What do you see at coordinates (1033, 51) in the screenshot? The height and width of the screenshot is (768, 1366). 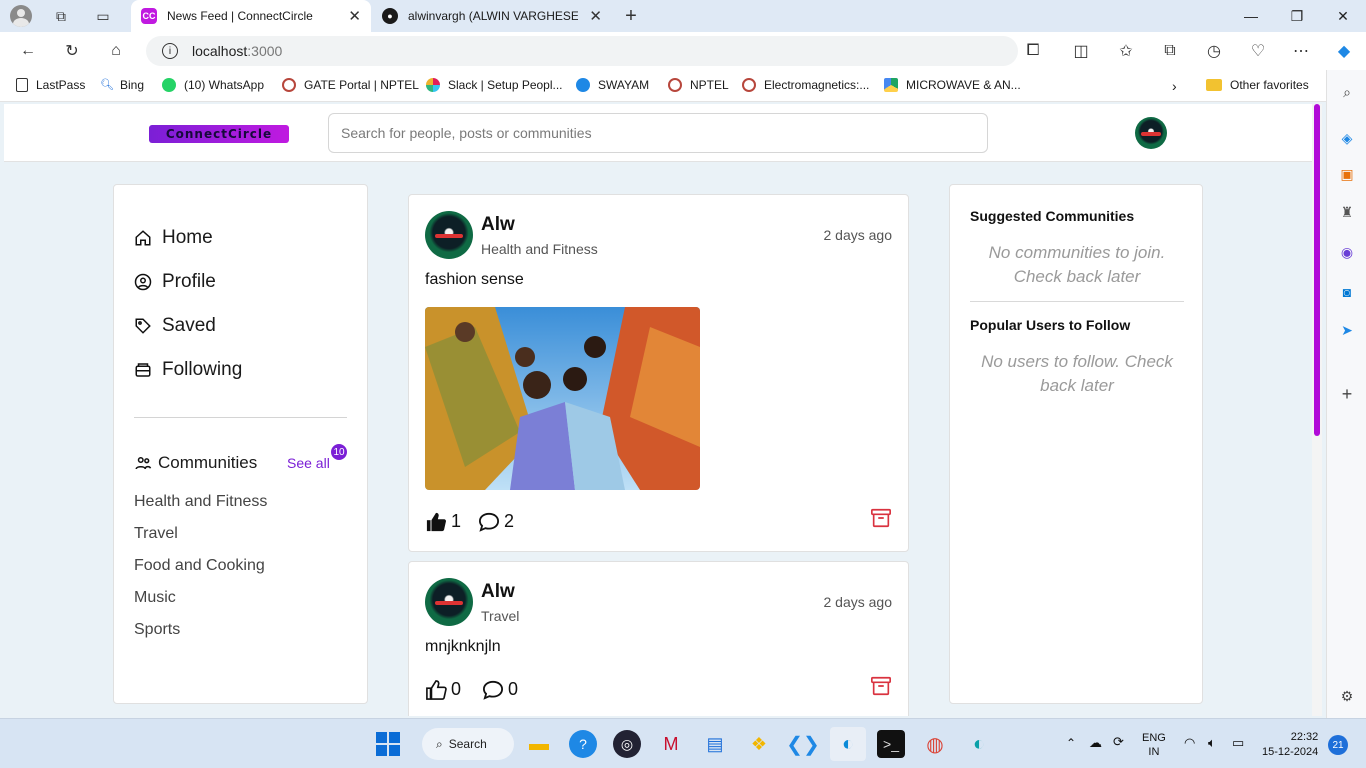 I see `extensions-icon: ⧠` at bounding box center [1033, 51].